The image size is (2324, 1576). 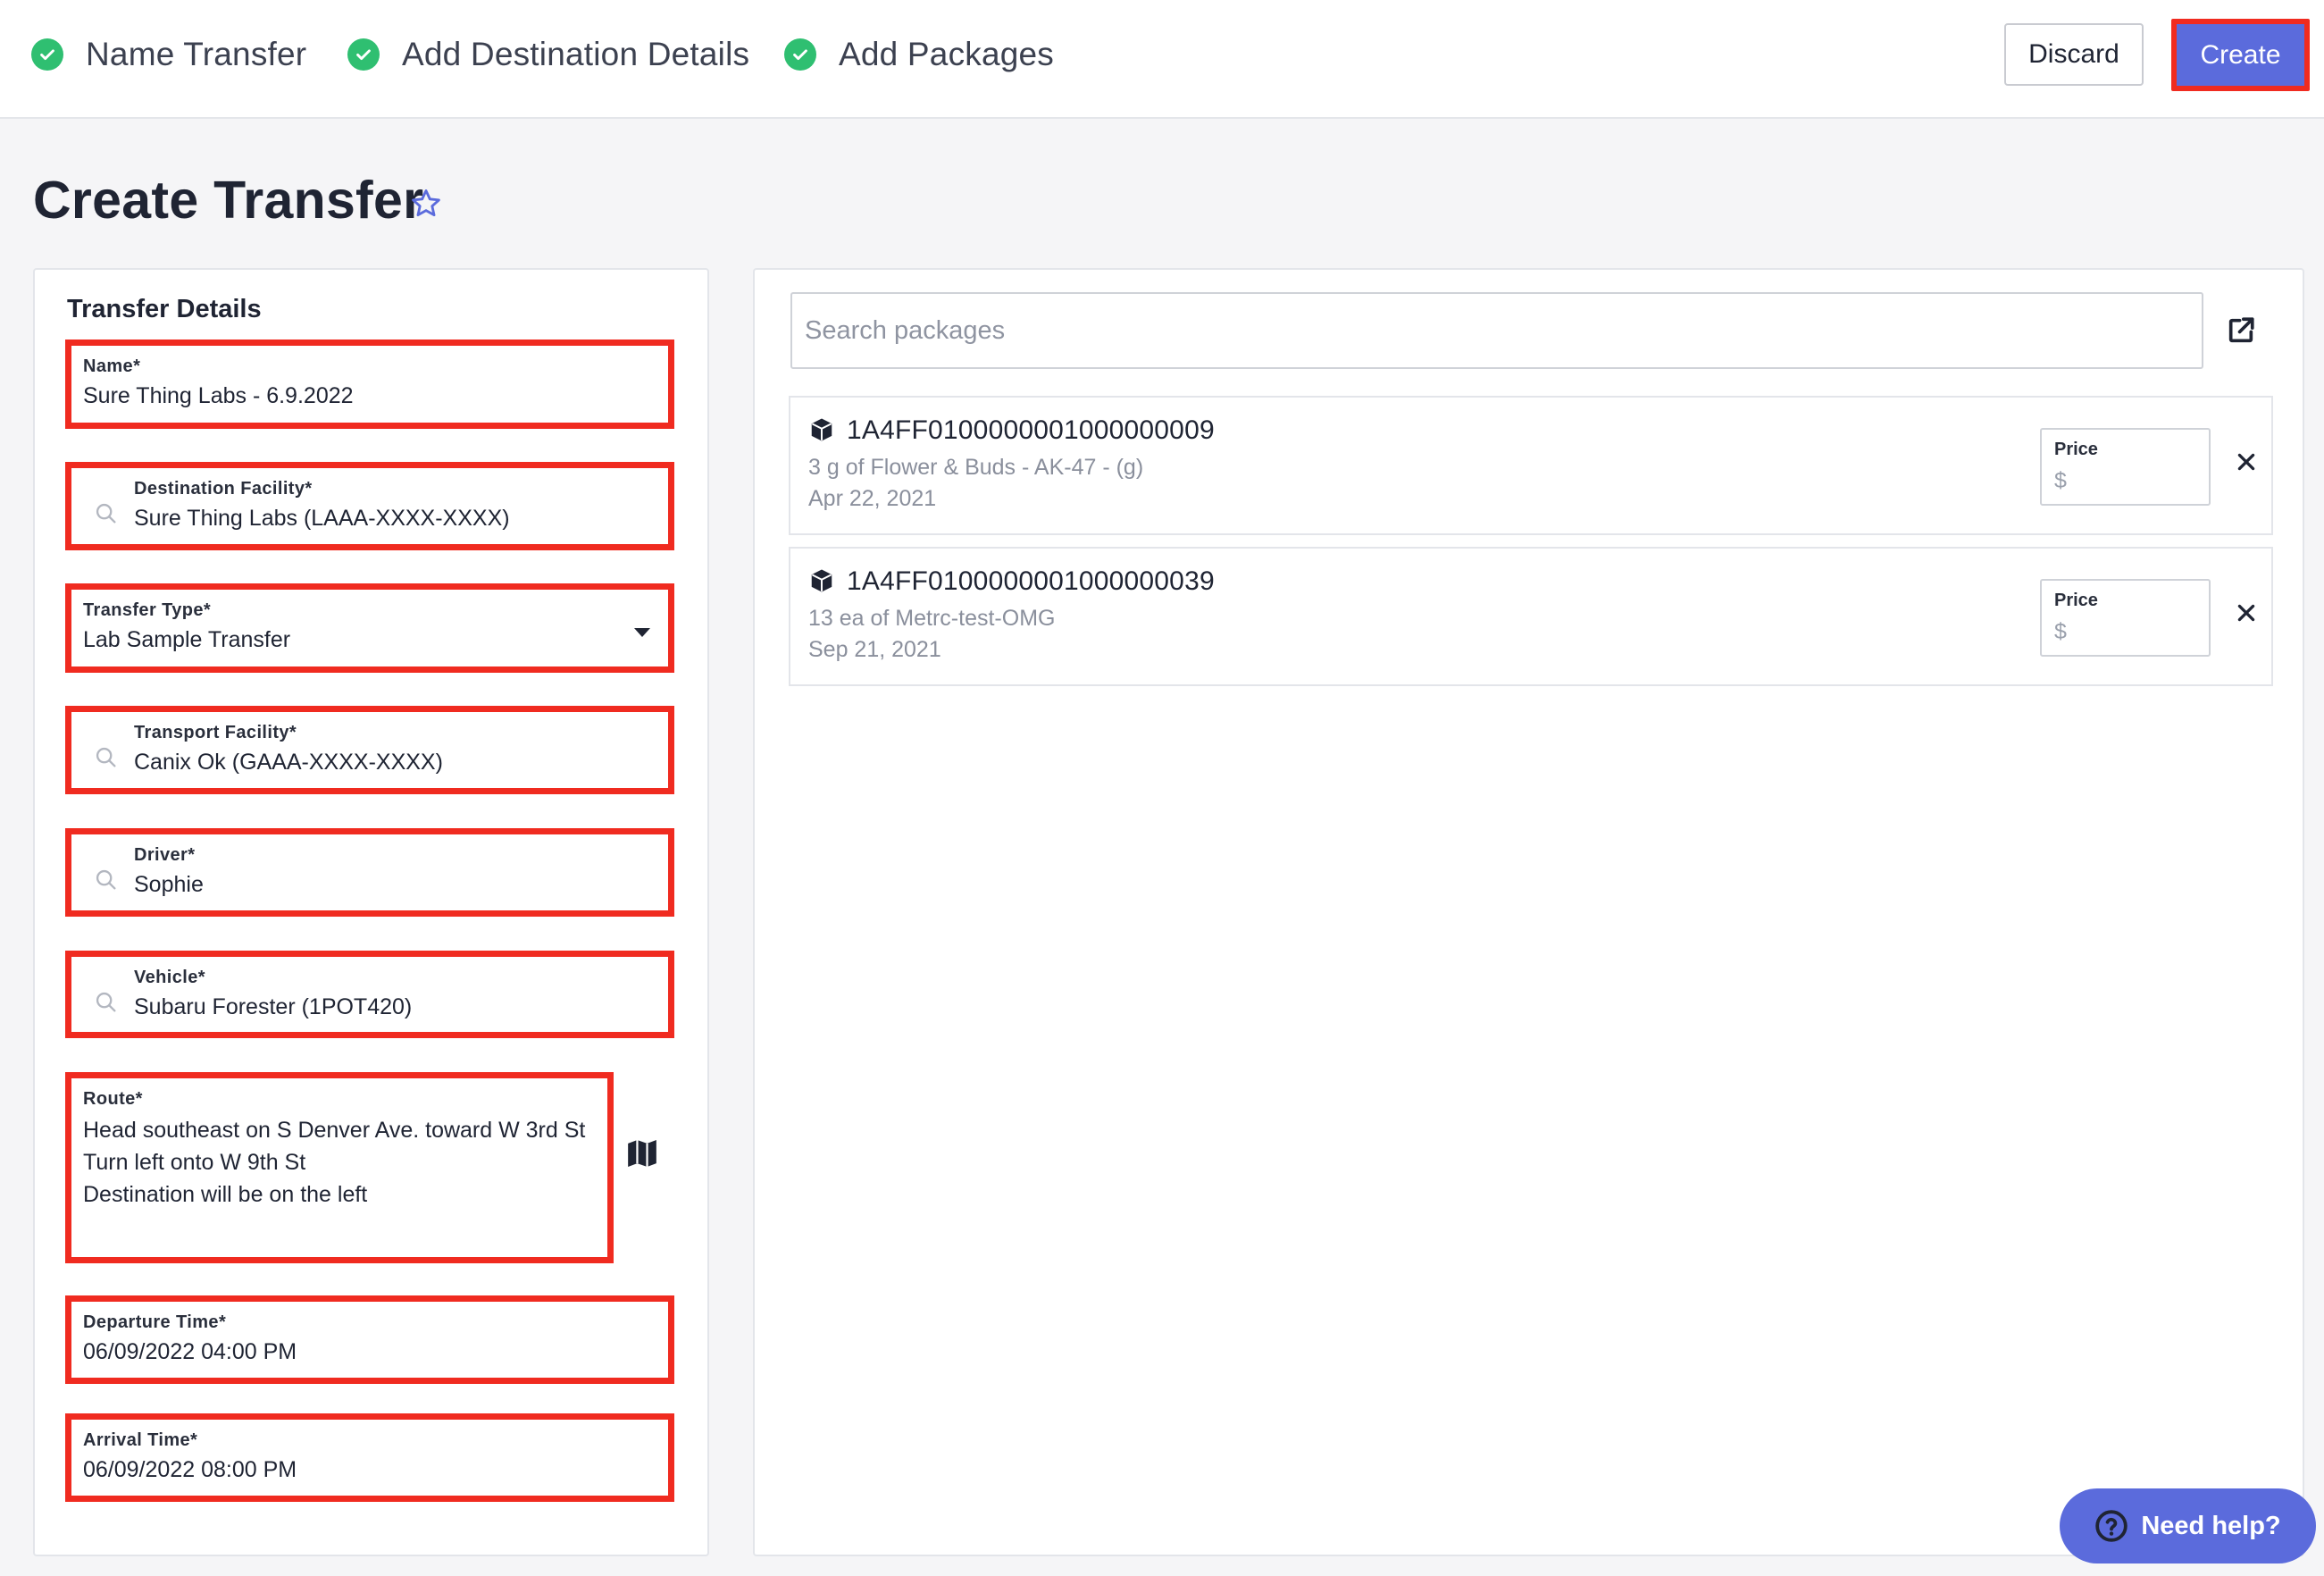 I want to click on create-button: Create, so click(x=2240, y=55).